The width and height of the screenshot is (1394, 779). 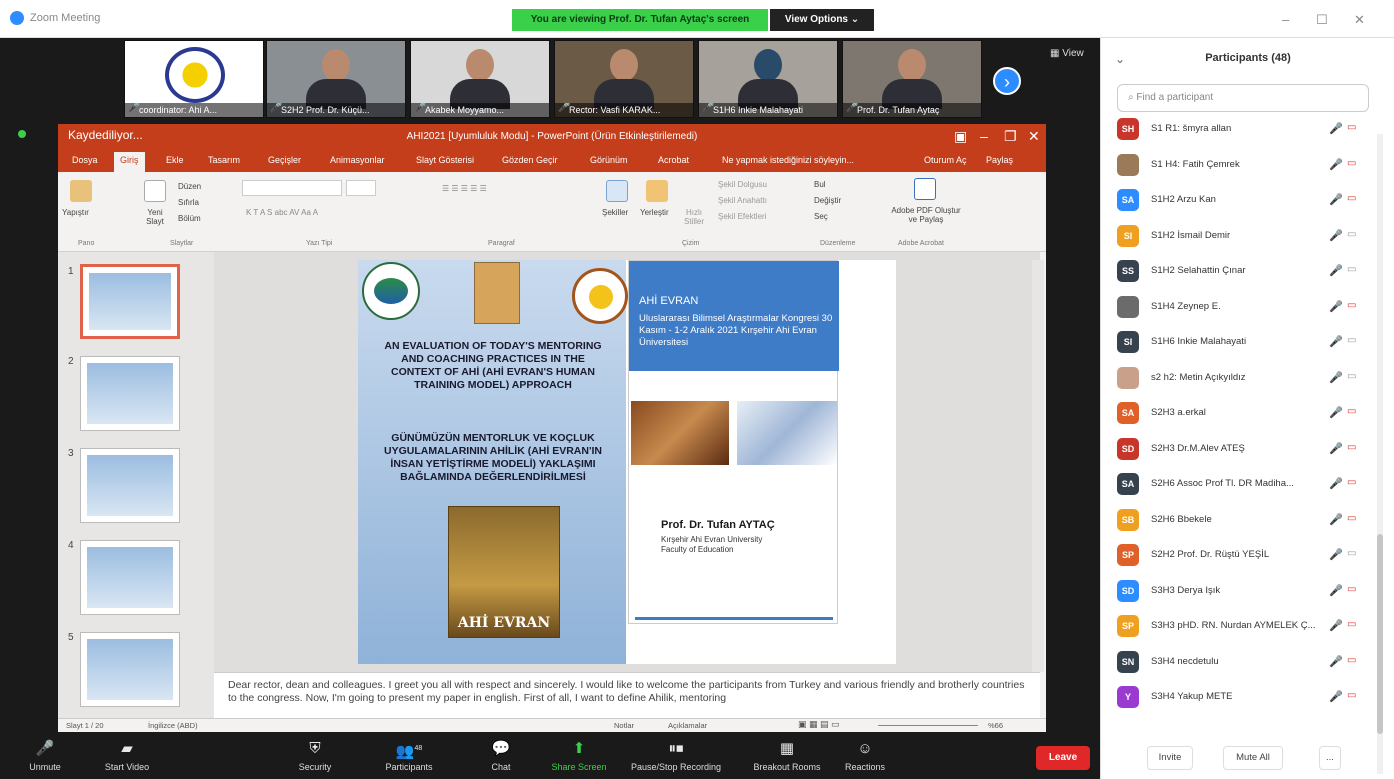 I want to click on video-thumbnail: 🎤 S1H6 Inkie Malahayati, so click(x=768, y=79).